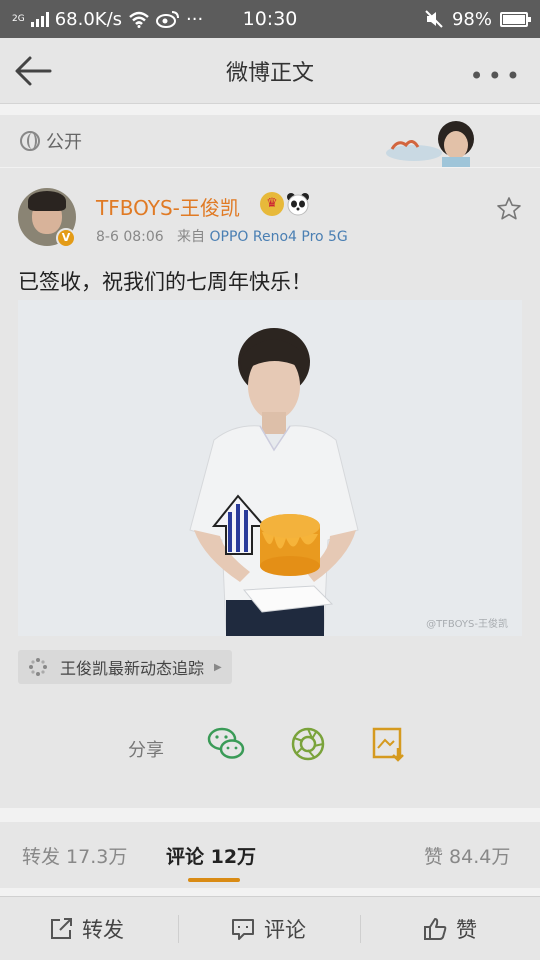 Image resolution: width=540 pixels, height=960 pixels. I want to click on network-speed: 68.0K/s, so click(88, 19).